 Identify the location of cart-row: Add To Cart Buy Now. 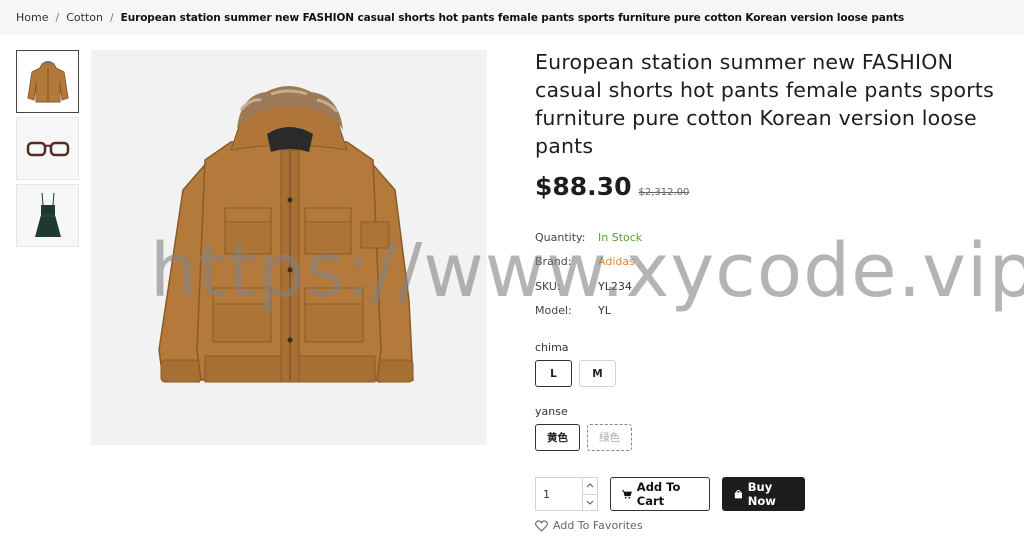
(779, 494).